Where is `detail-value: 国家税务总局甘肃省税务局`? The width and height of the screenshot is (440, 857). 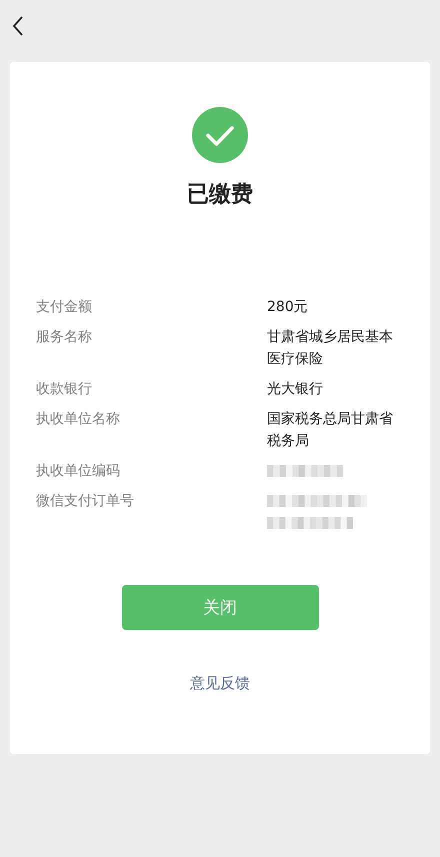 detail-value: 国家税务总局甘肃省税务局 is located at coordinates (330, 430).